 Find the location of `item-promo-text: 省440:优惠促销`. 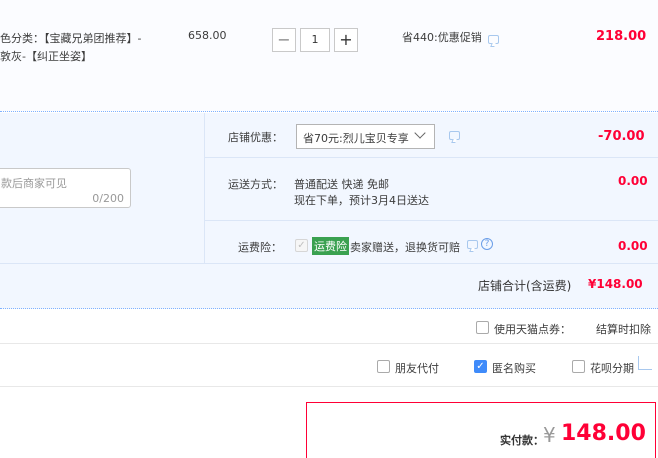

item-promo-text: 省440:优惠促销 is located at coordinates (442, 37).